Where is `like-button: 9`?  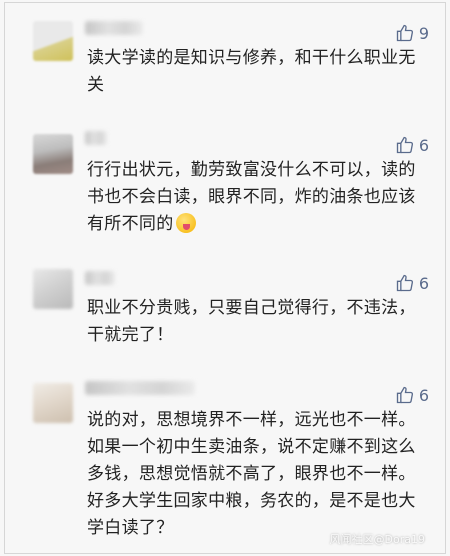
like-button: 9 is located at coordinates (412, 33).